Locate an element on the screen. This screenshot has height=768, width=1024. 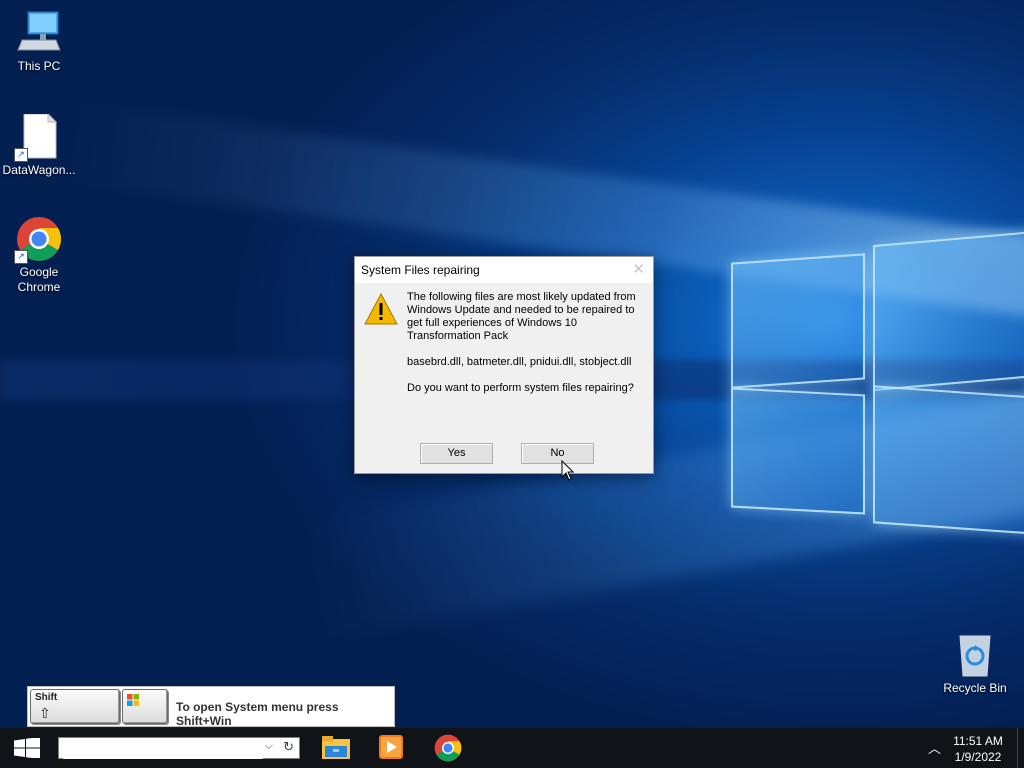
search-input is located at coordinates (163, 749).